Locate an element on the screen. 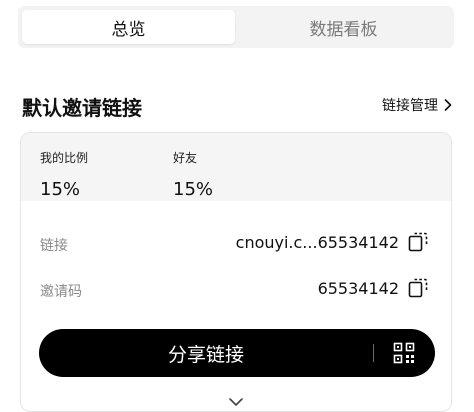  stat-label: 我的比例 is located at coordinates (64, 158).